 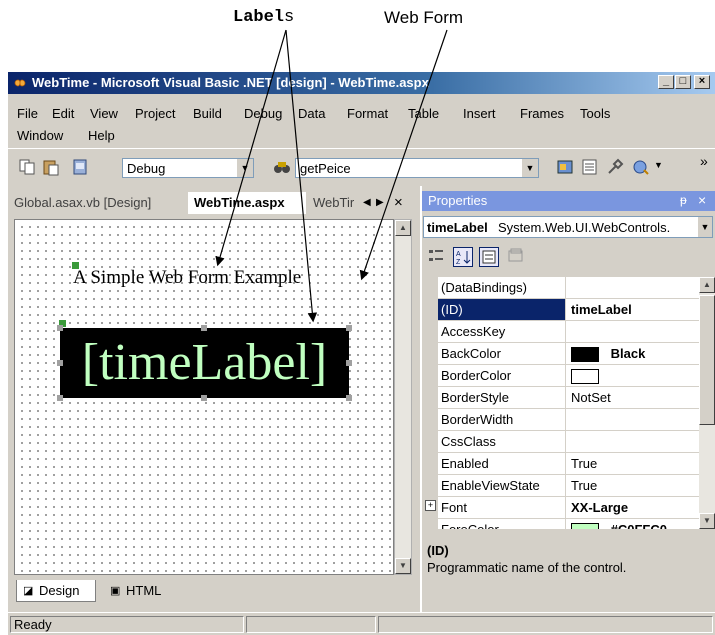 I want to click on tab-scroll-left-icon: ◀, so click(x=367, y=203).